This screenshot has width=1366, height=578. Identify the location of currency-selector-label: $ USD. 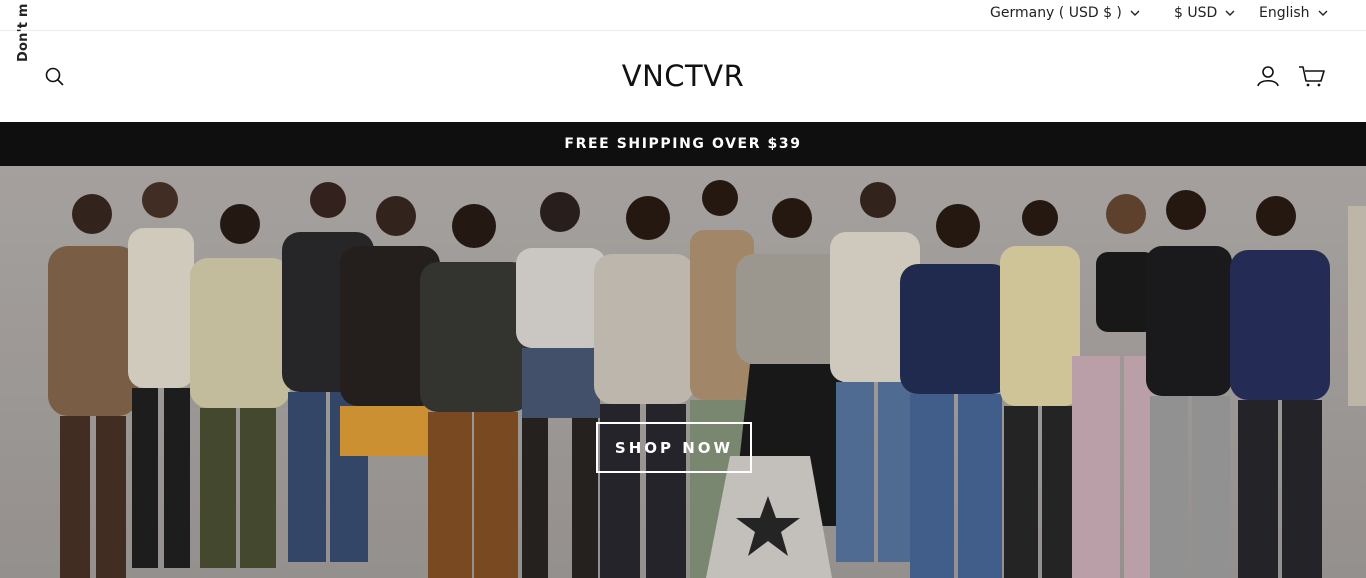
(1196, 13).